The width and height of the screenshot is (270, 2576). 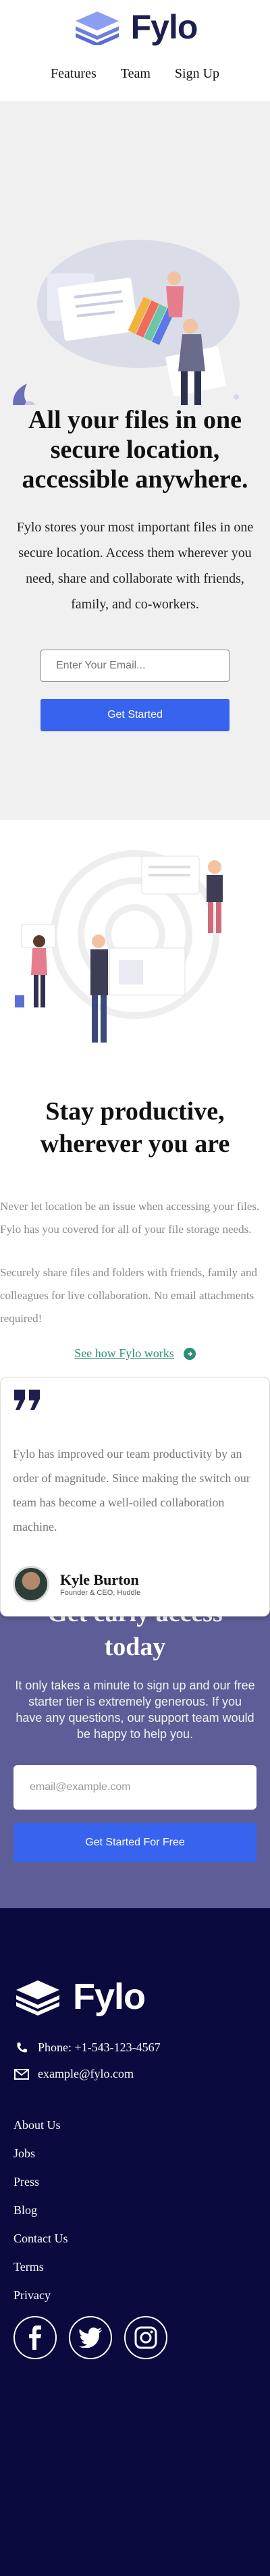 I want to click on footer-link-about-us: About Us, so click(x=135, y=2125).